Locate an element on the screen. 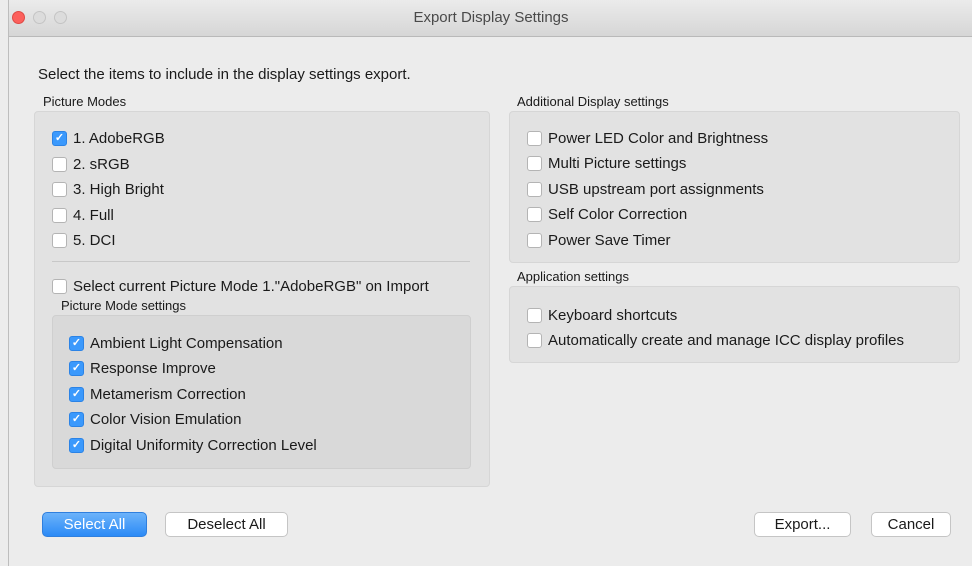  deselect-all-button: Deselect All is located at coordinates (226, 524).